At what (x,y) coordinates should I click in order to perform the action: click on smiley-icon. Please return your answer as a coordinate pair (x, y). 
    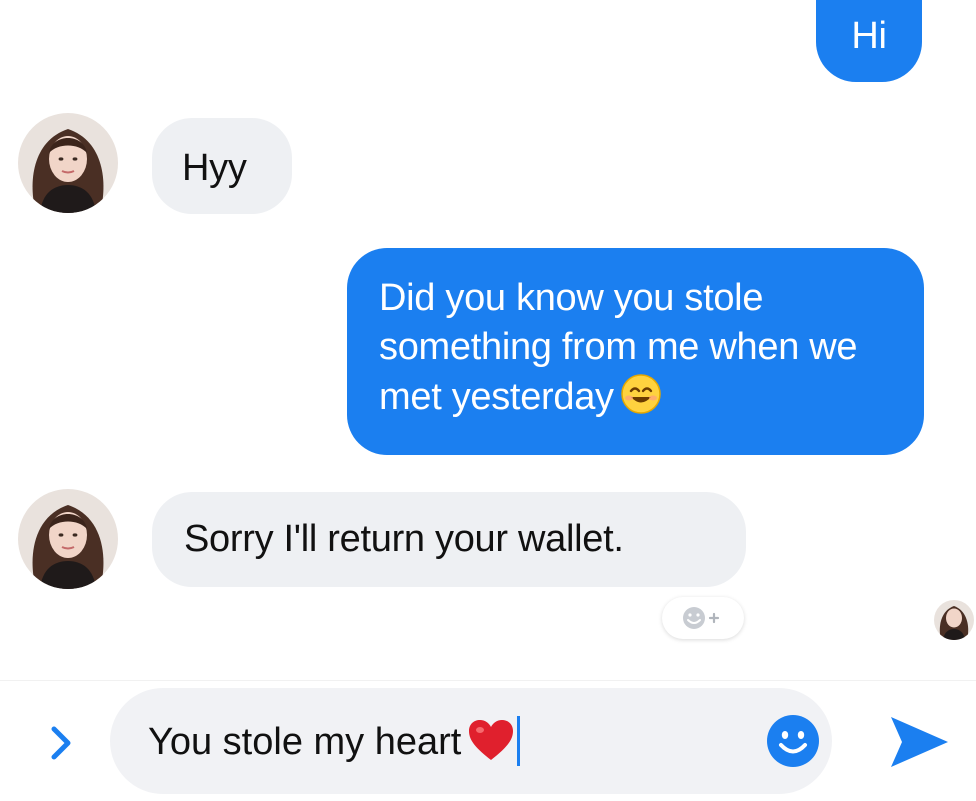
    Looking at the image, I should click on (793, 741).